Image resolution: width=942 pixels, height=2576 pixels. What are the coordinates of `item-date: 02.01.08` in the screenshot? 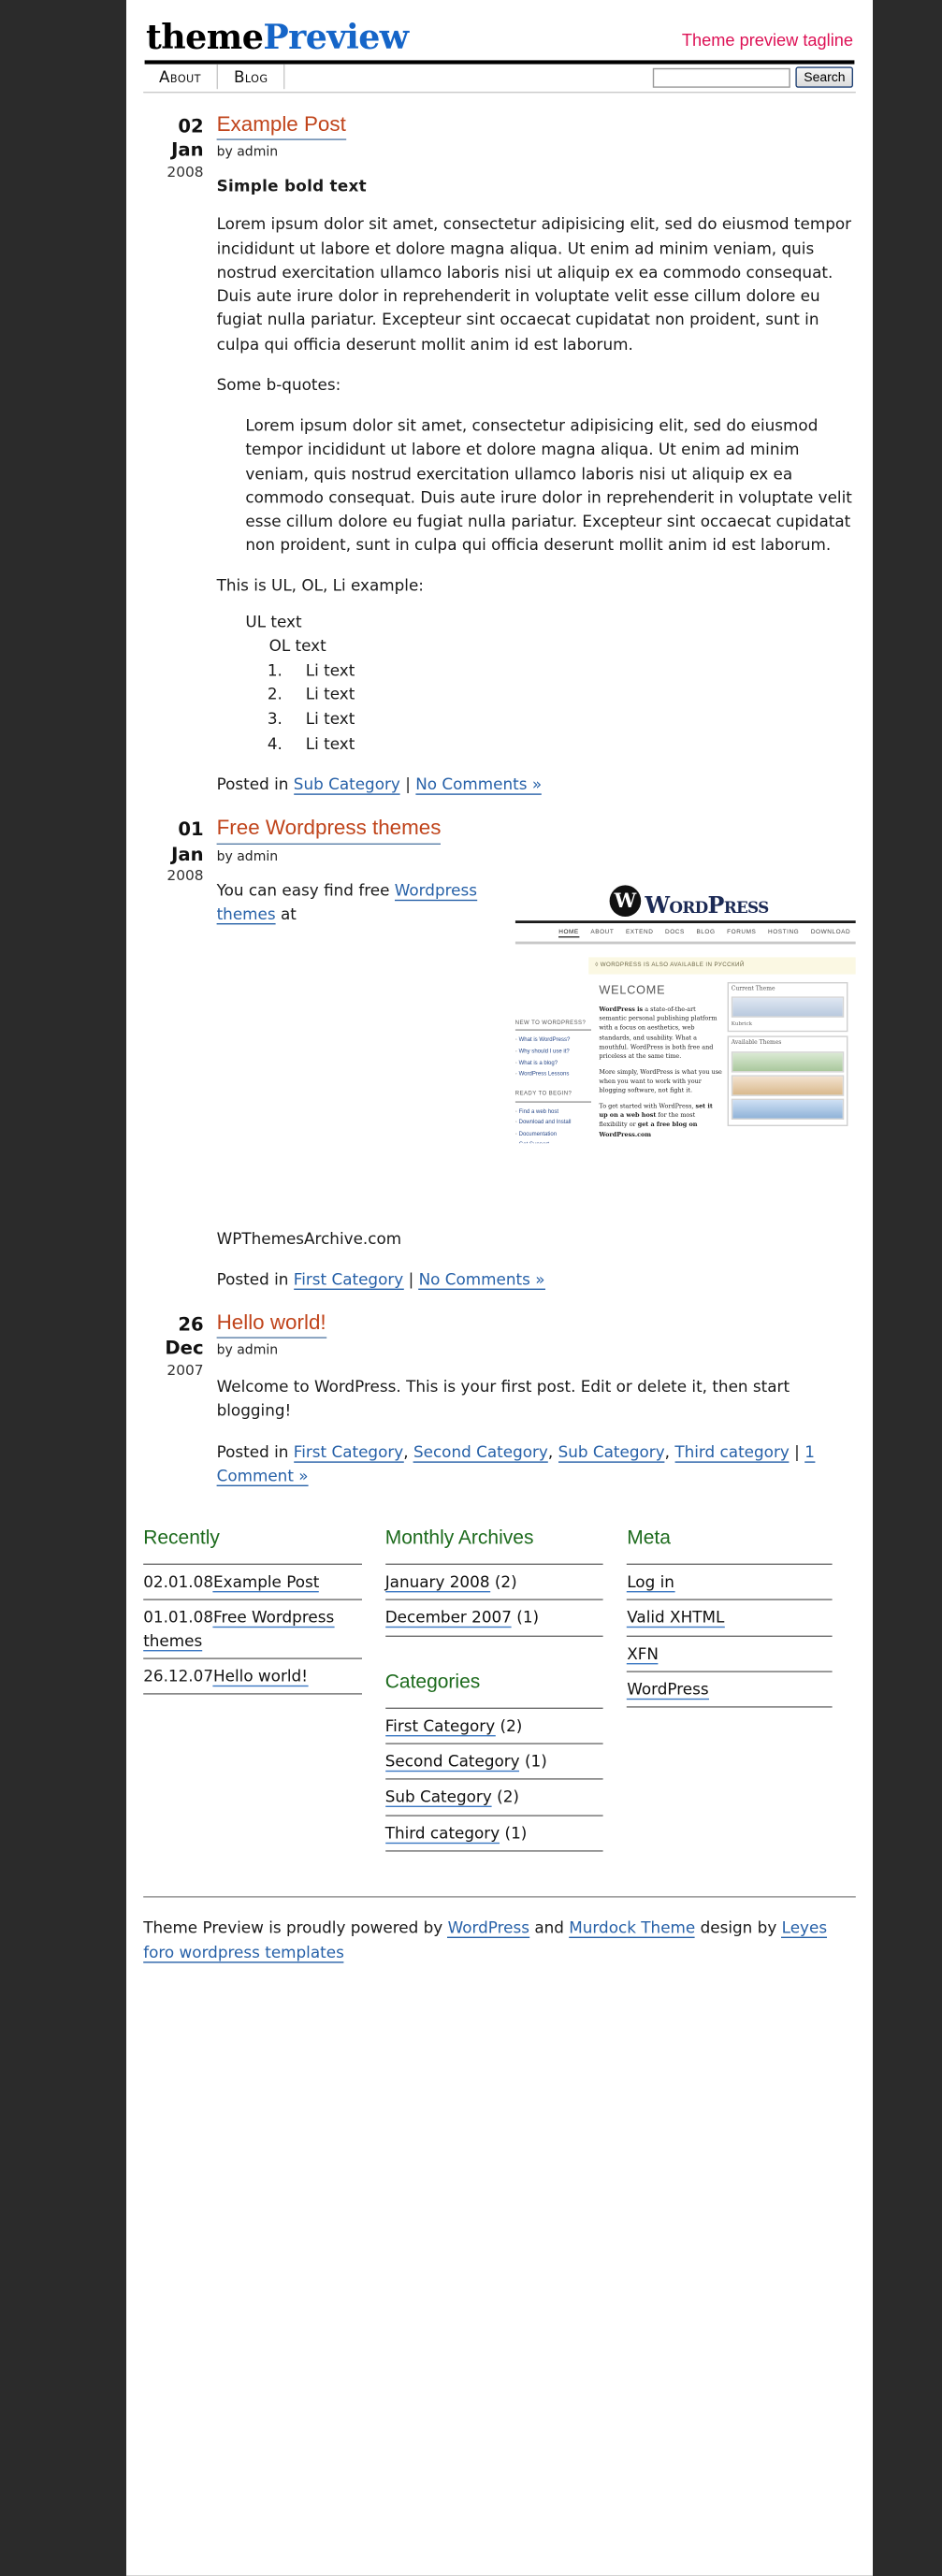 It's located at (179, 1581).